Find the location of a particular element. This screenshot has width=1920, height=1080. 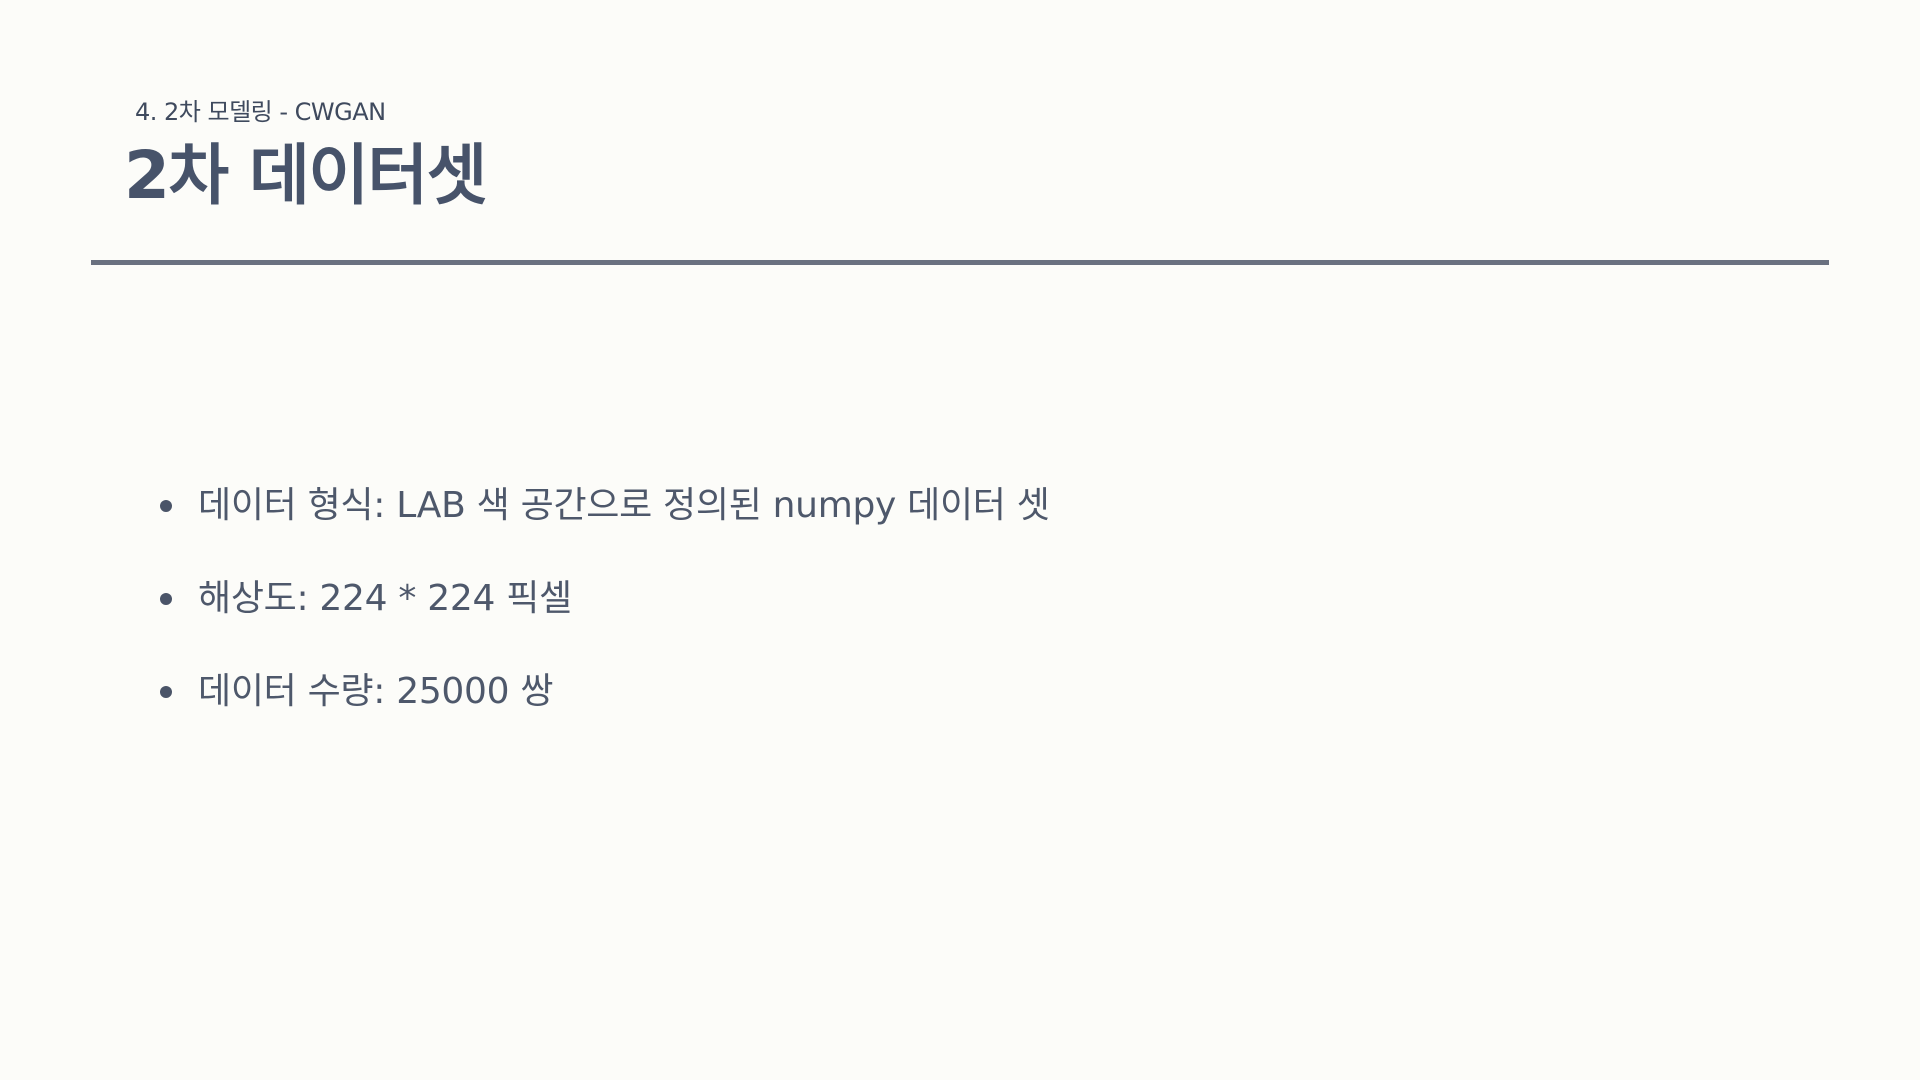

list-item: 데이터 수량: 25000 쌍 is located at coordinates (605, 710).